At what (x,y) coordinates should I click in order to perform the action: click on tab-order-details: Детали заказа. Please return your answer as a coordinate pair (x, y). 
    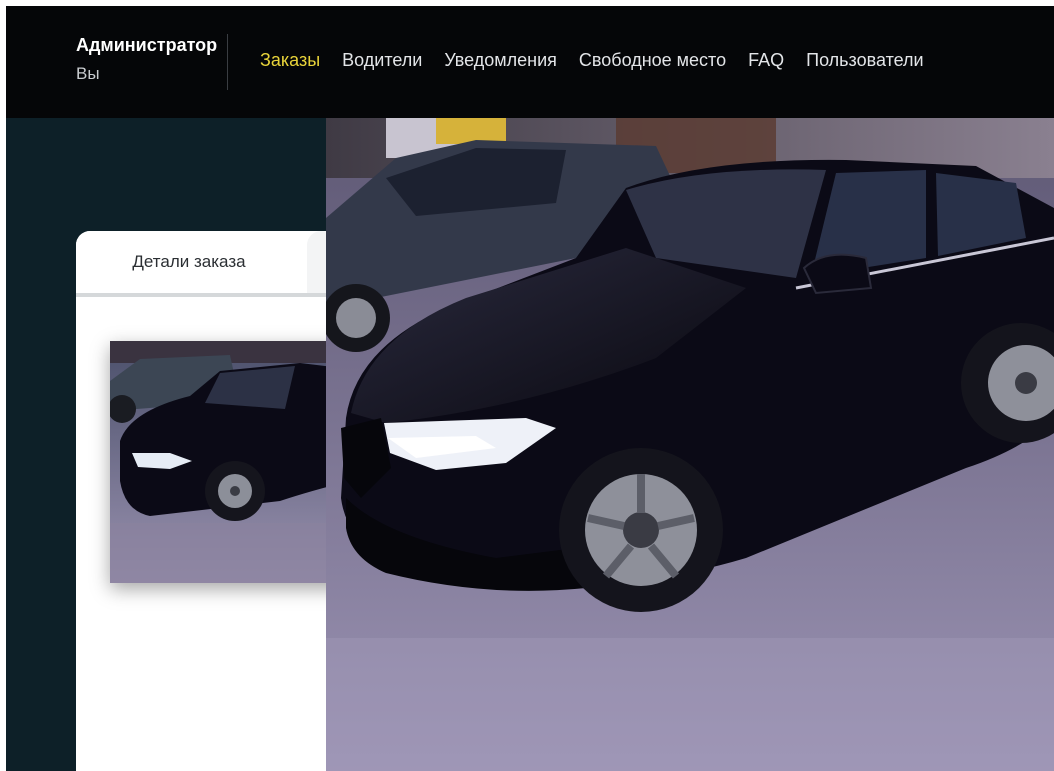
    Looking at the image, I should click on (189, 262).